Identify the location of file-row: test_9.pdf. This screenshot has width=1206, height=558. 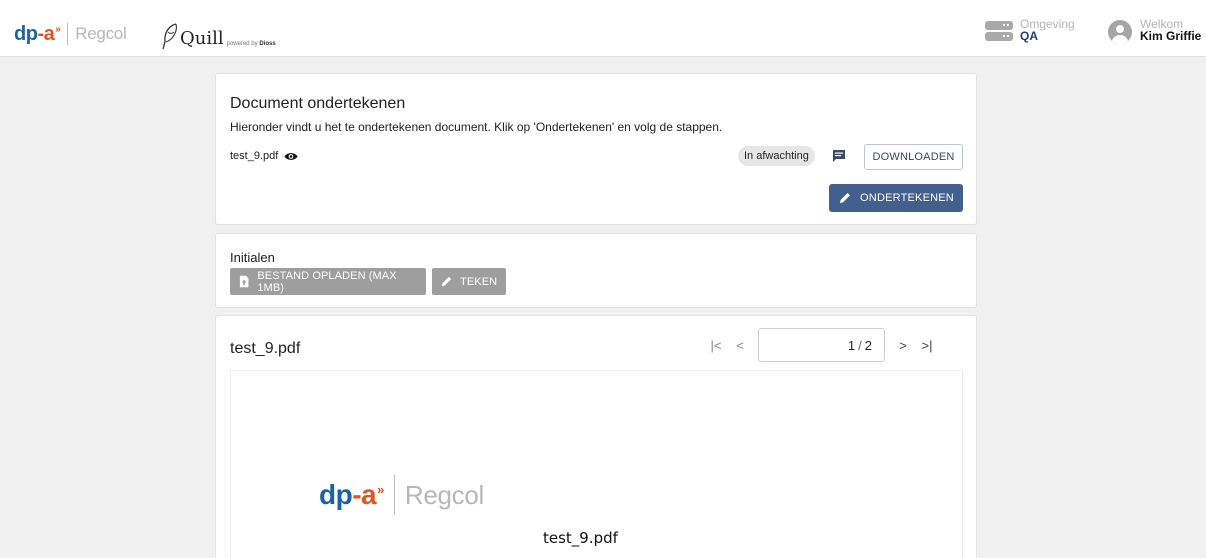
(264, 156).